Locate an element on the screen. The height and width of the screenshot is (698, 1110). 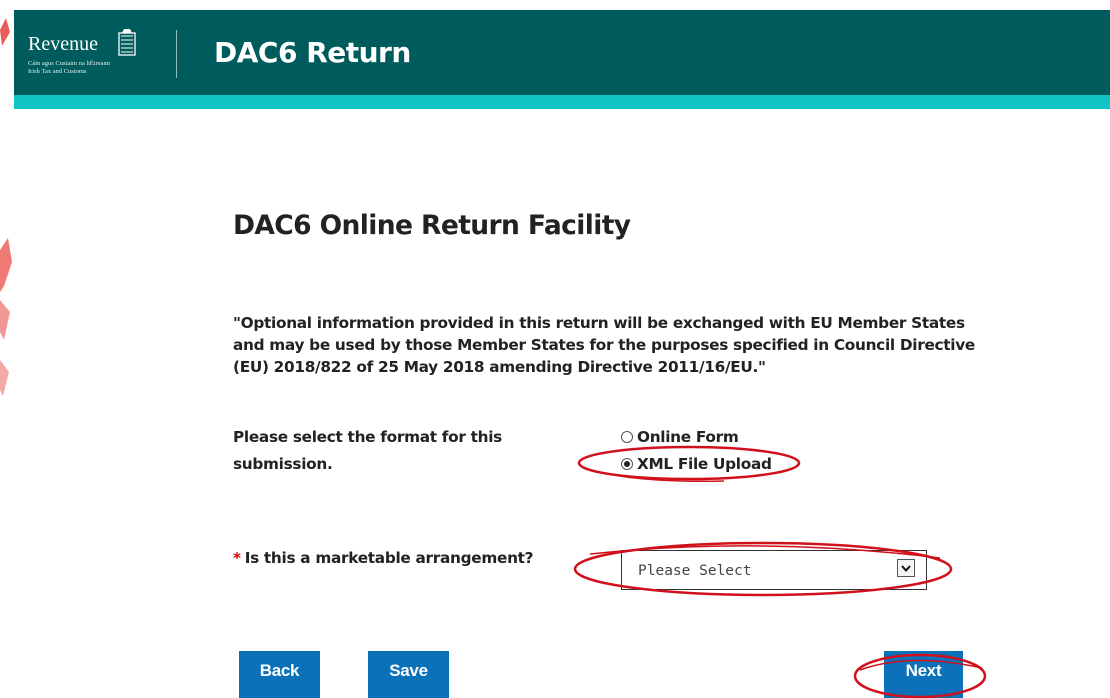
format-radio-group: Online Form XML File Upload is located at coordinates (696, 450).